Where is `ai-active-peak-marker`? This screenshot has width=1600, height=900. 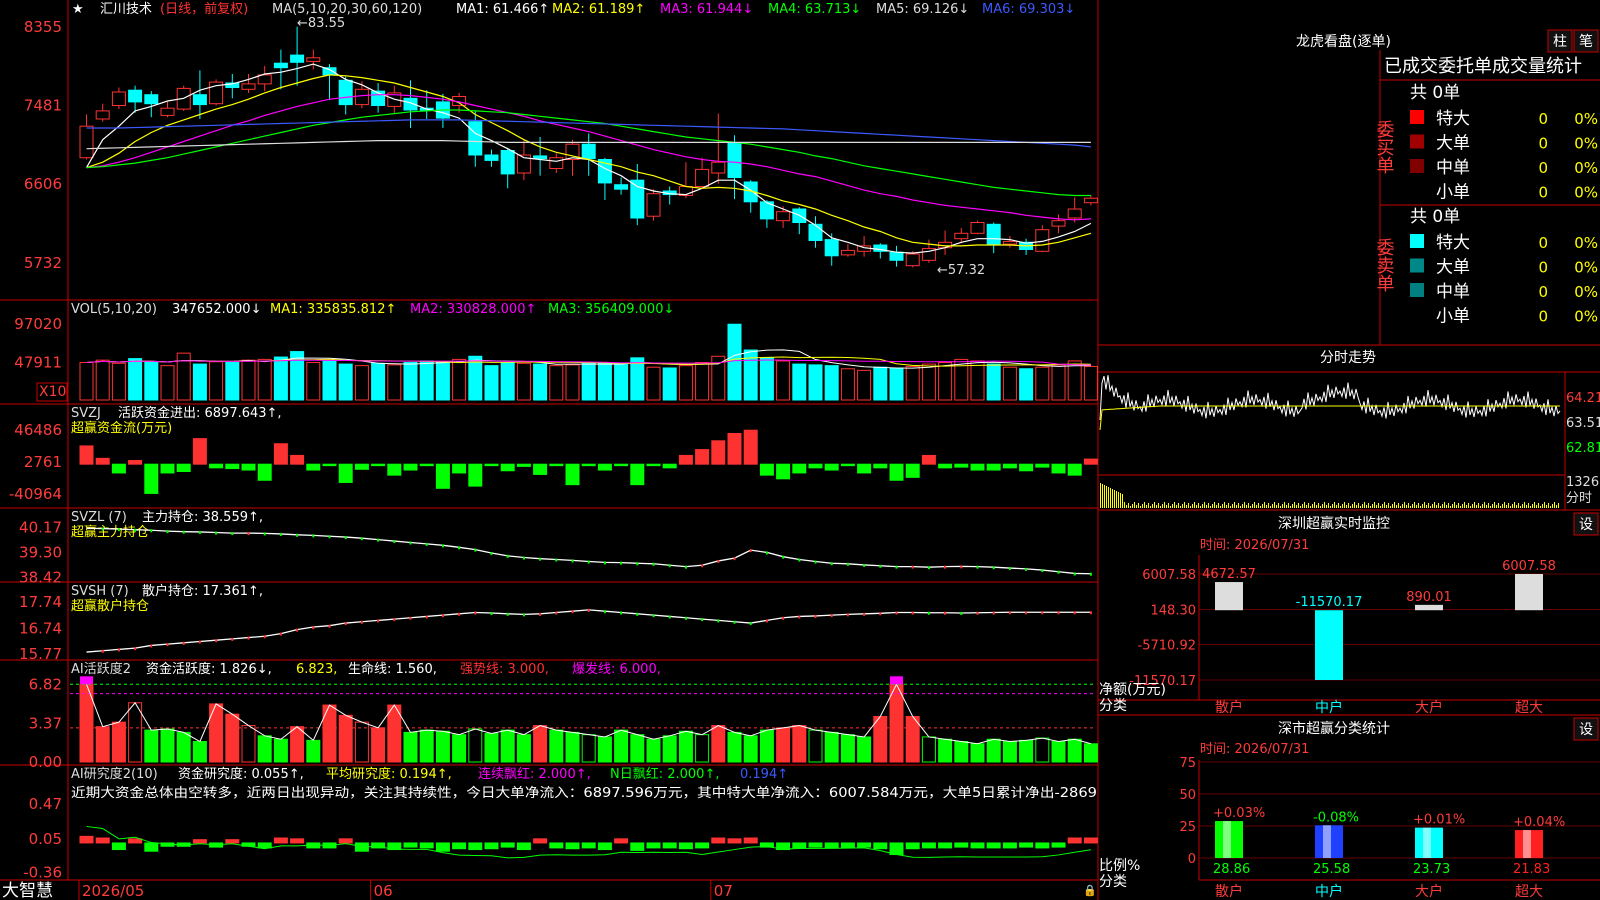
ai-active-peak-marker is located at coordinates (896, 680).